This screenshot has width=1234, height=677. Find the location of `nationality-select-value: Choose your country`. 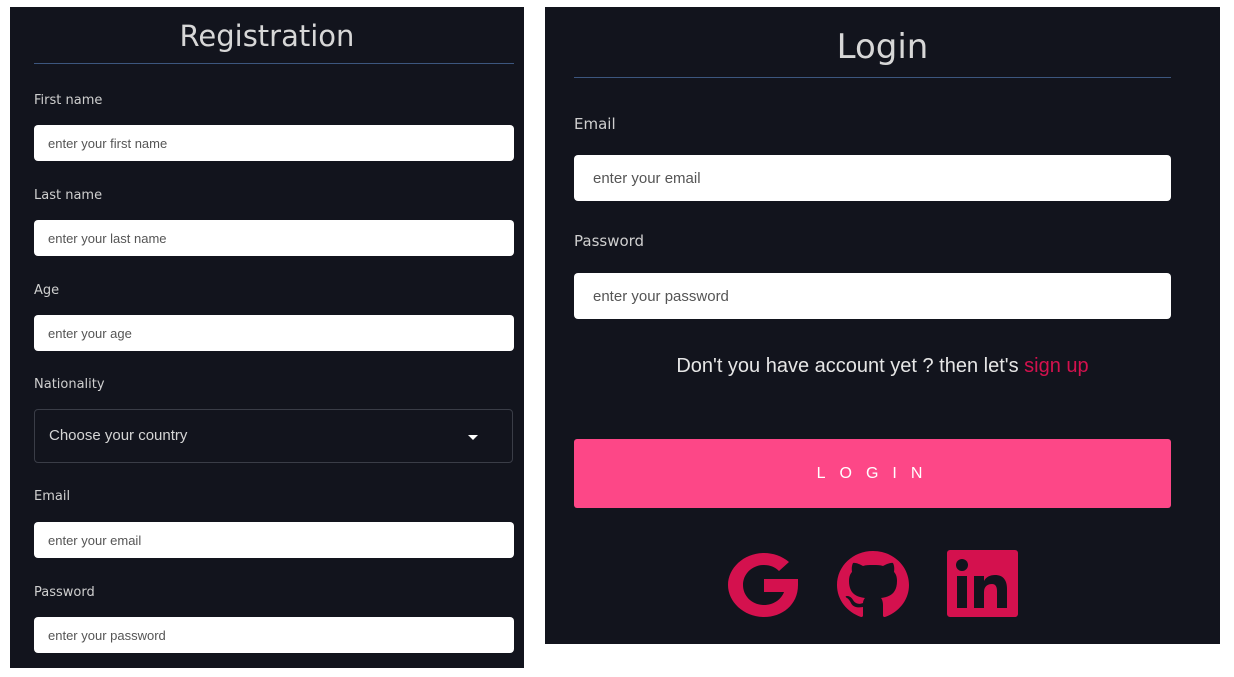

nationality-select-value: Choose your country is located at coordinates (118, 435).